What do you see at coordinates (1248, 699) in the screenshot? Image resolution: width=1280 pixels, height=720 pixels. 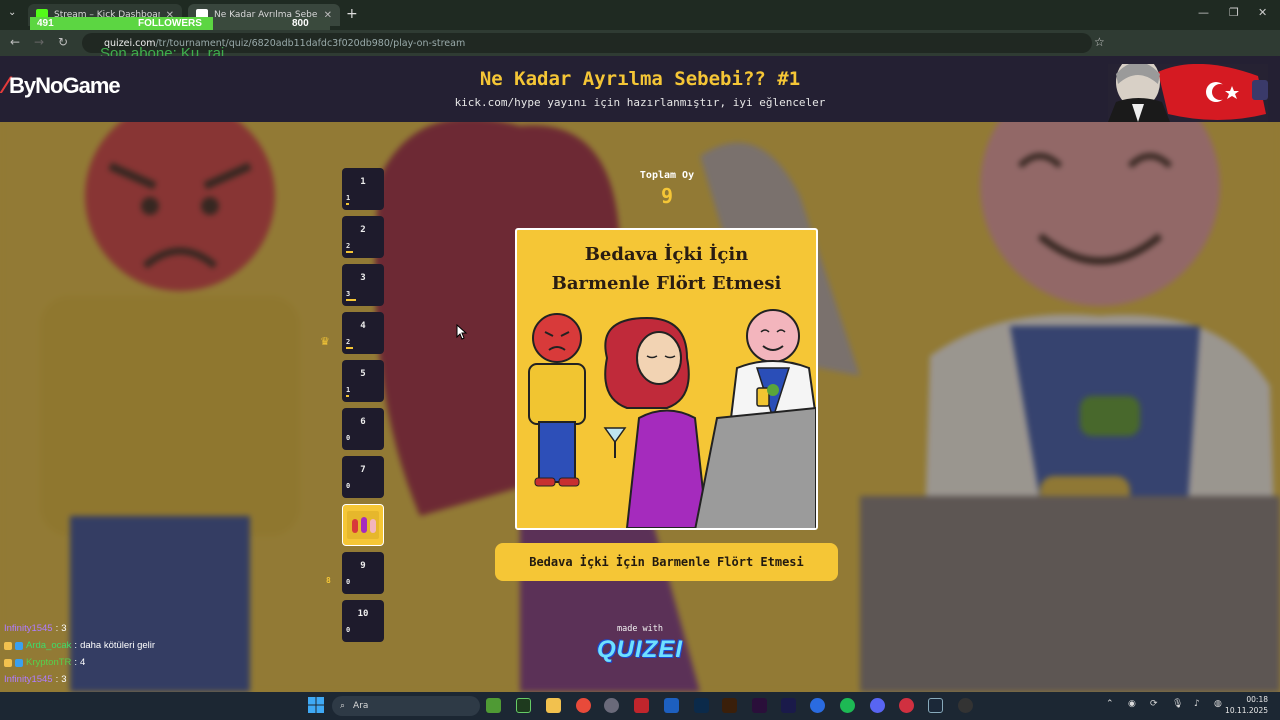 I see `clock-time: 00:18` at bounding box center [1248, 699].